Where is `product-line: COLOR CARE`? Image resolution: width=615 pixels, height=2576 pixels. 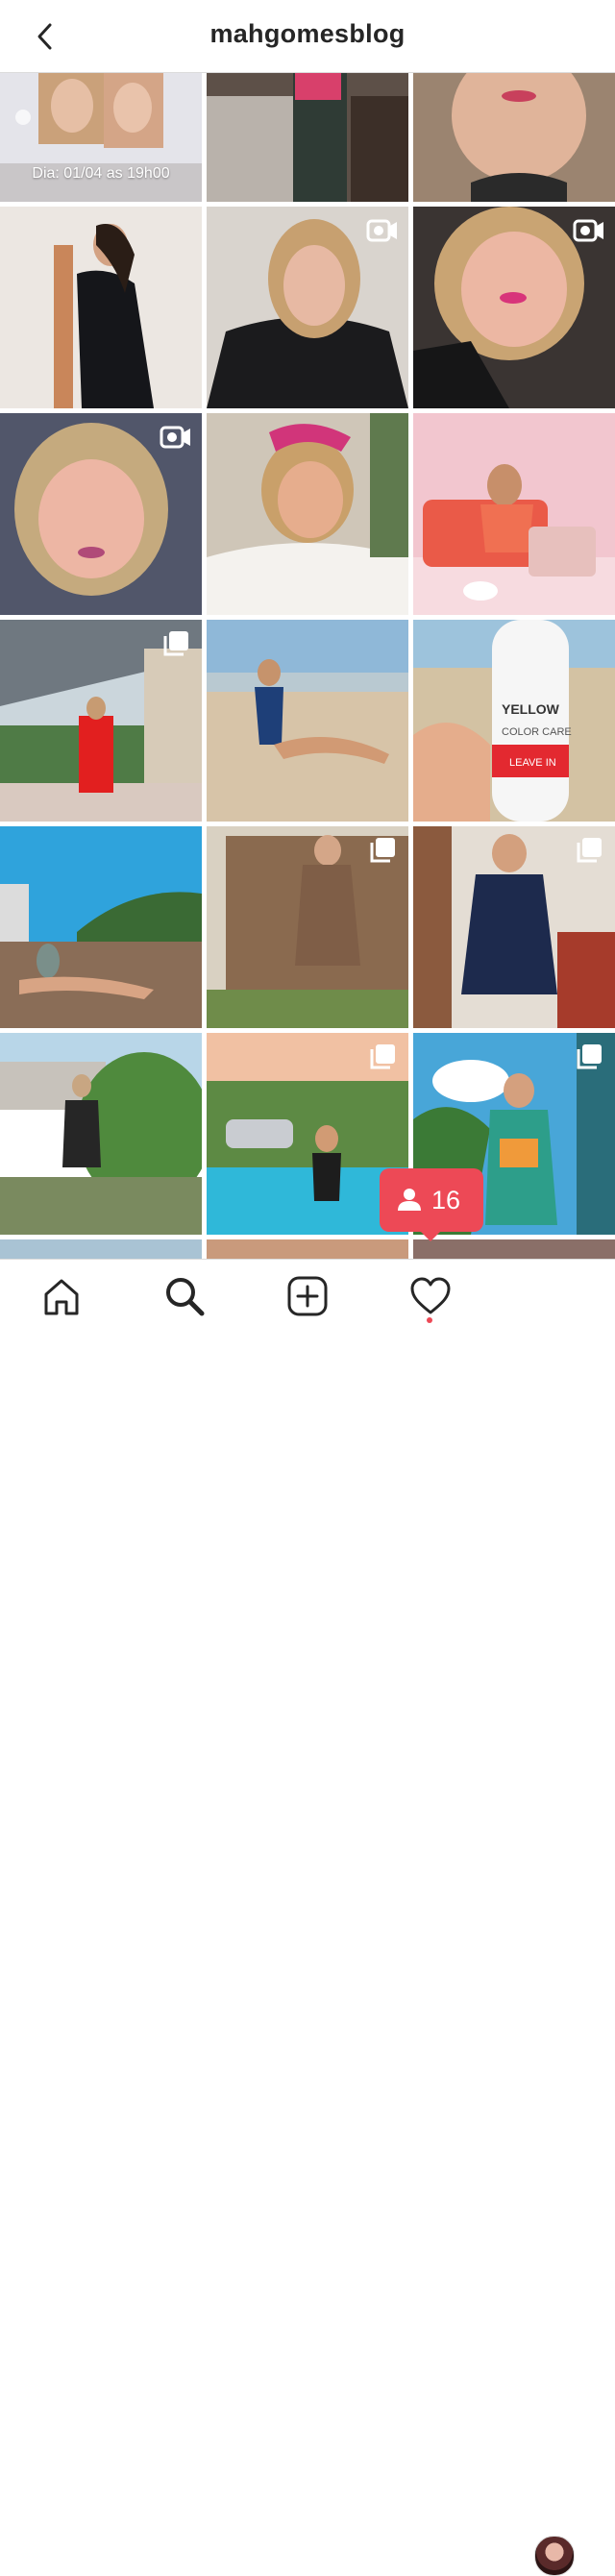
product-line: COLOR CARE is located at coordinates (537, 732).